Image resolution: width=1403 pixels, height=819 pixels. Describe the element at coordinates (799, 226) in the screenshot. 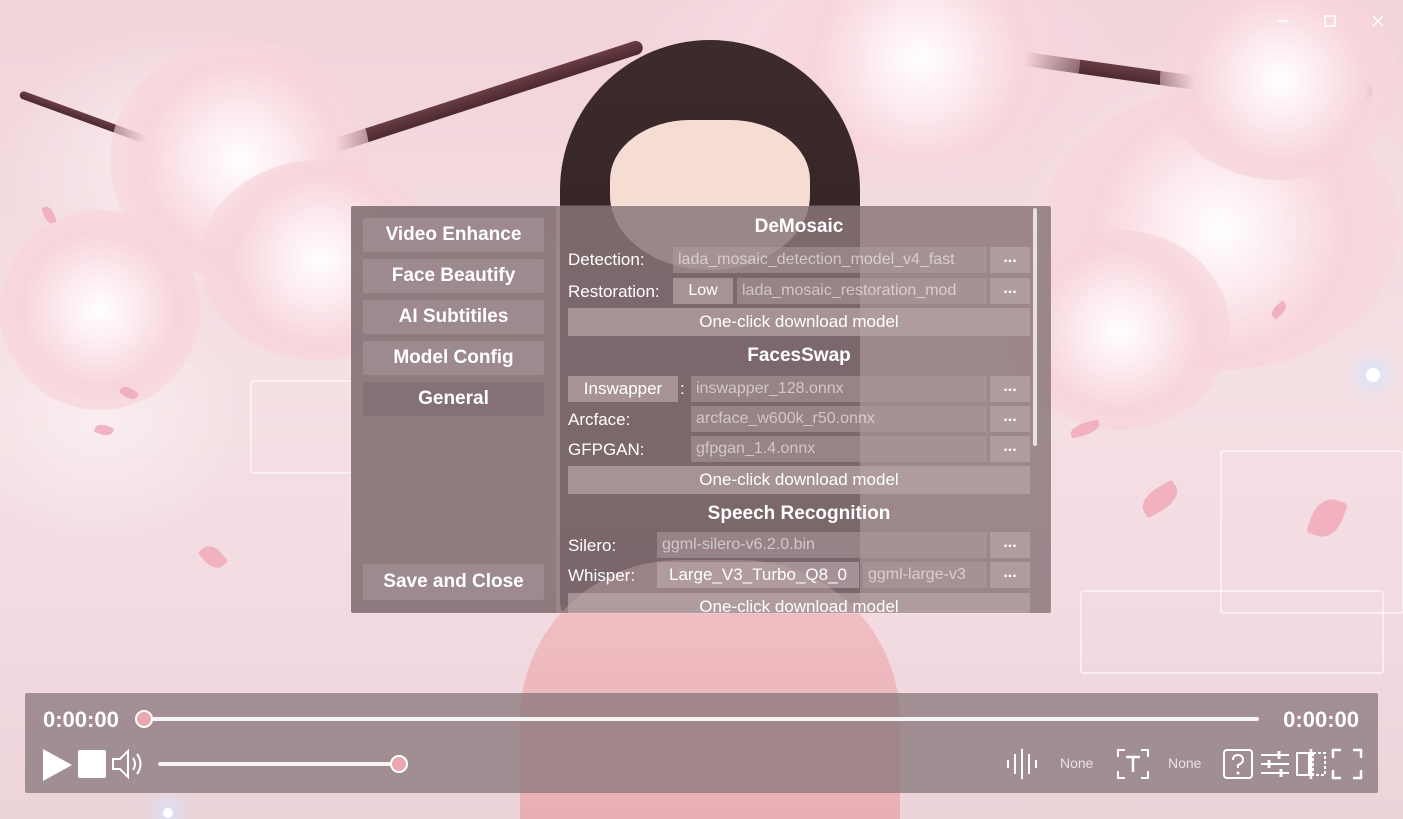

I see `demosaic-title: DeMosaic` at that location.